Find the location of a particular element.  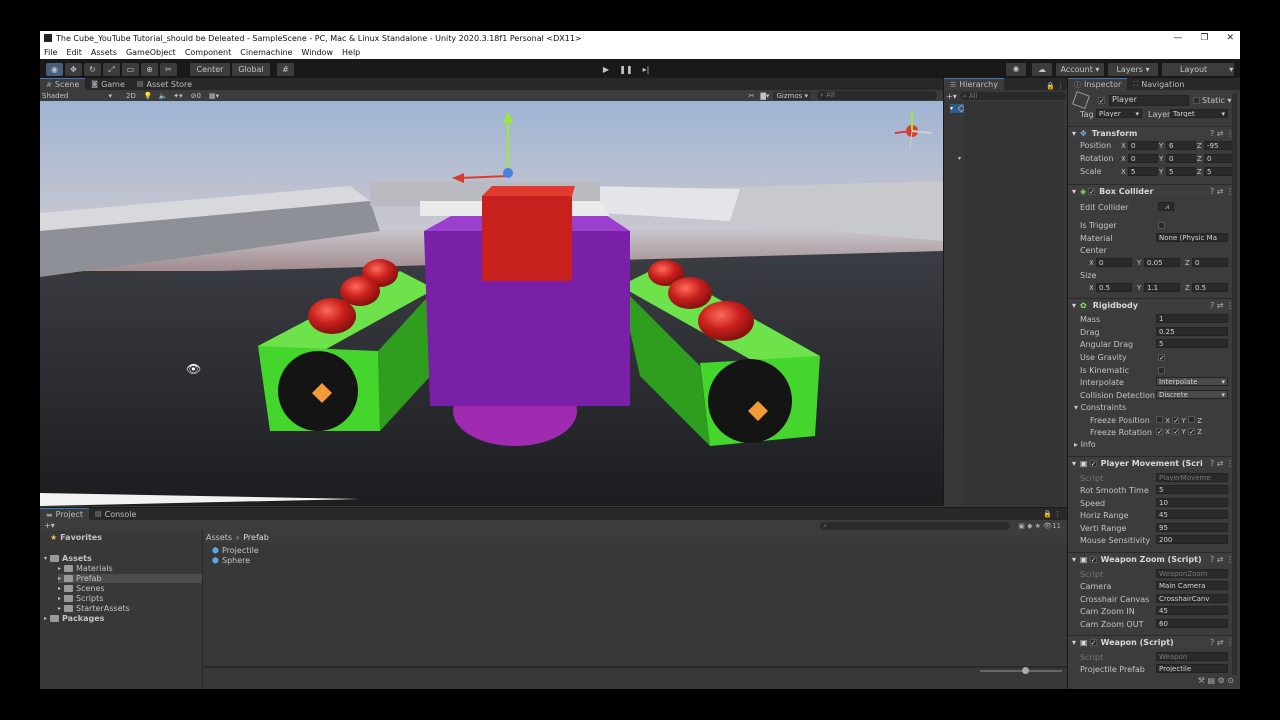

freeze-position-checkboxes: X ✓ Y Z is located at coordinates (1179, 420).